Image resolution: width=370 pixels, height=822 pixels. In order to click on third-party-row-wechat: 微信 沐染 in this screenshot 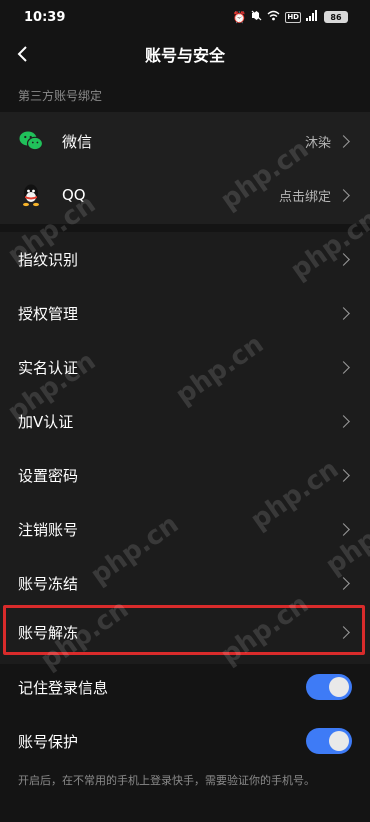, I will do `click(185, 141)`.